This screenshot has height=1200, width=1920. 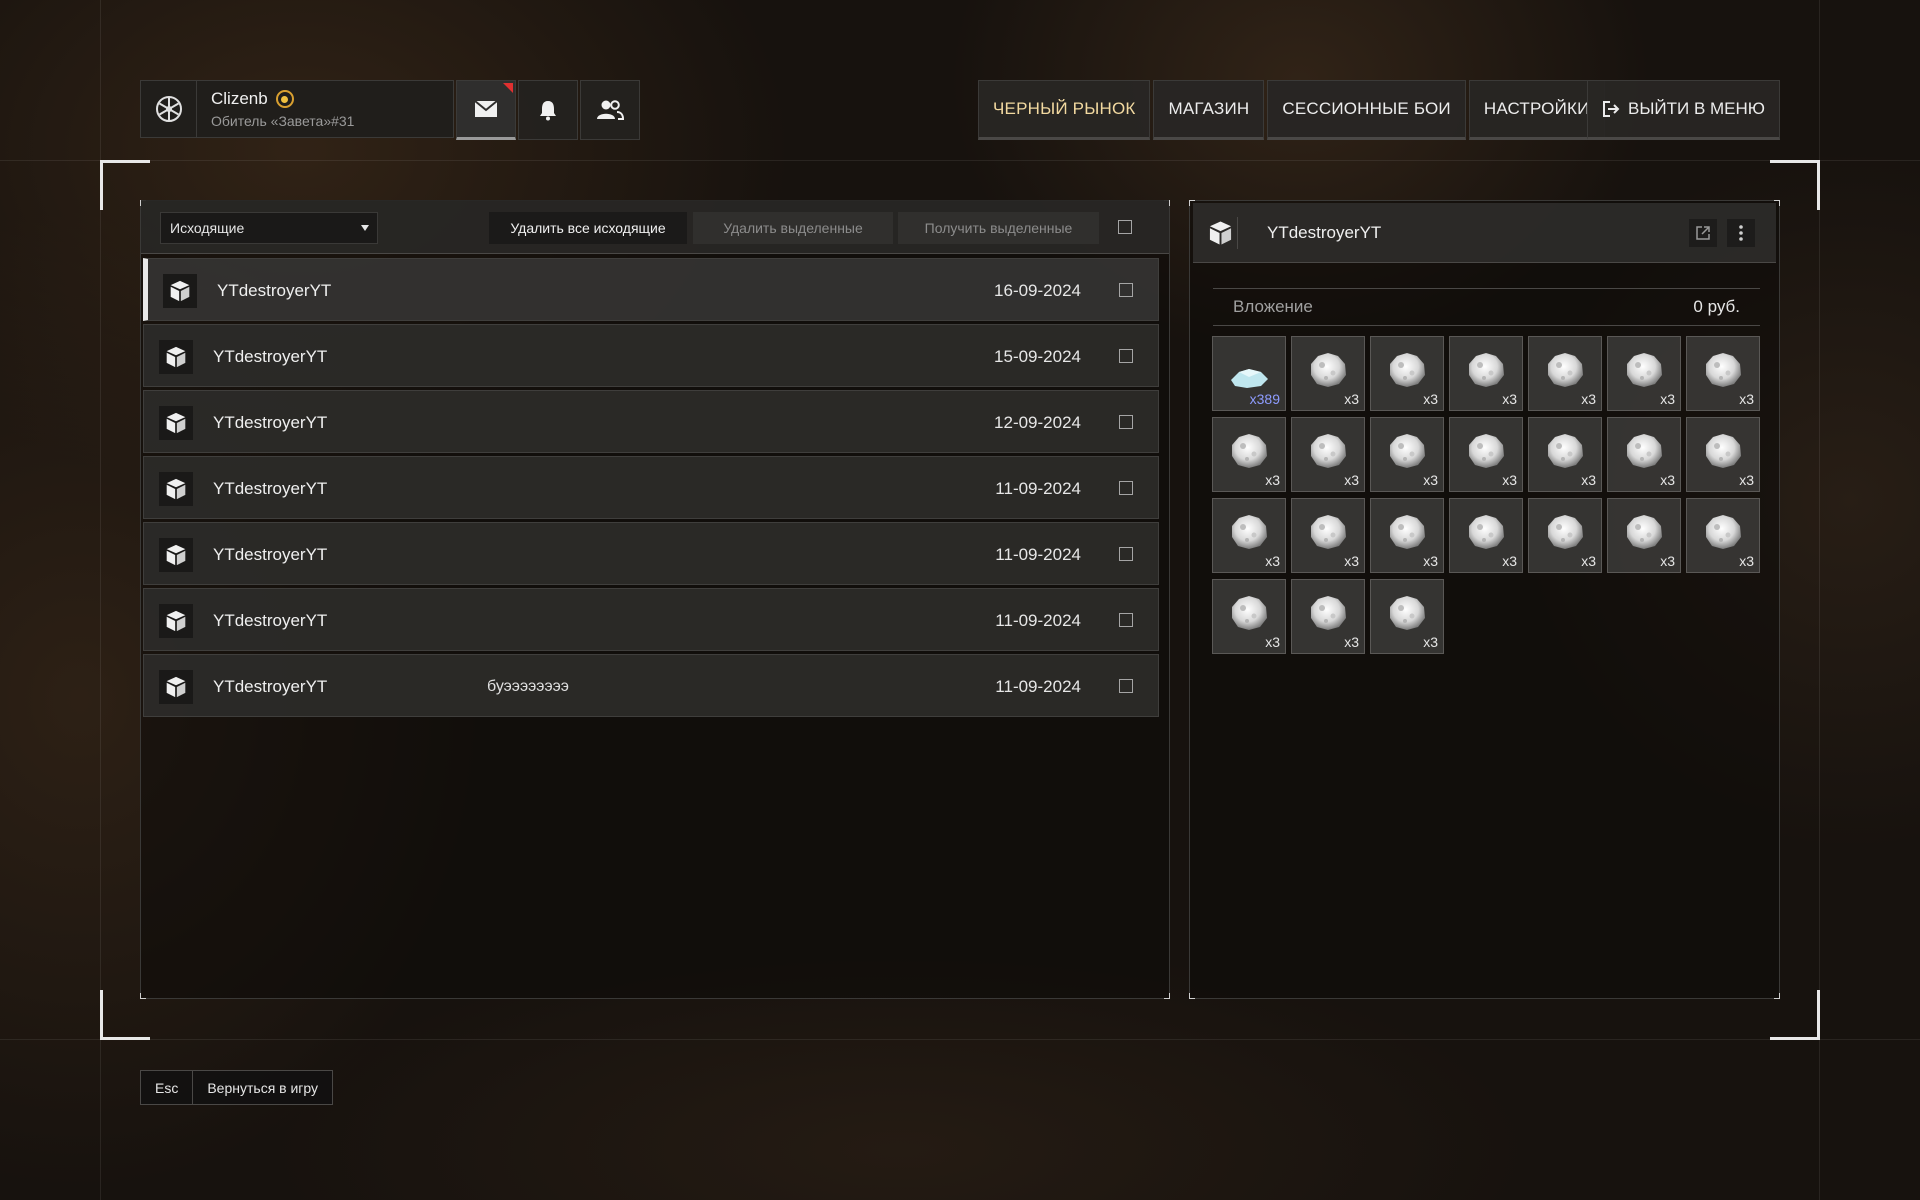 I want to click on unread-indicator, so click(x=508, y=88).